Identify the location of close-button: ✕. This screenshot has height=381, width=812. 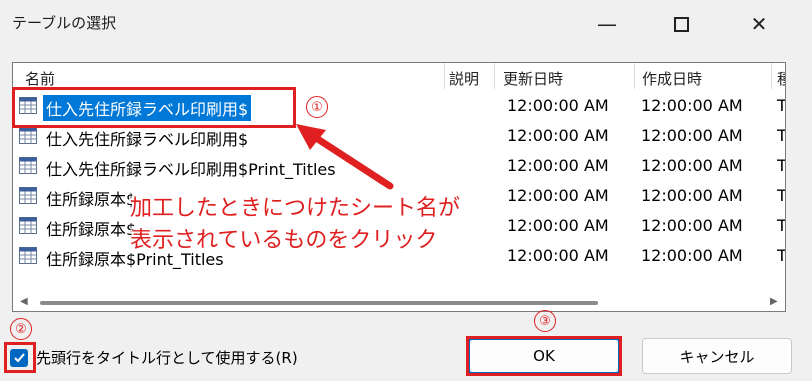
(759, 24).